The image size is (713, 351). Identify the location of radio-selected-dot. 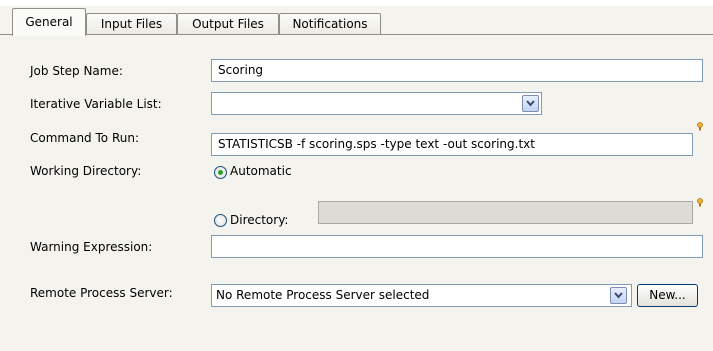
(220, 172).